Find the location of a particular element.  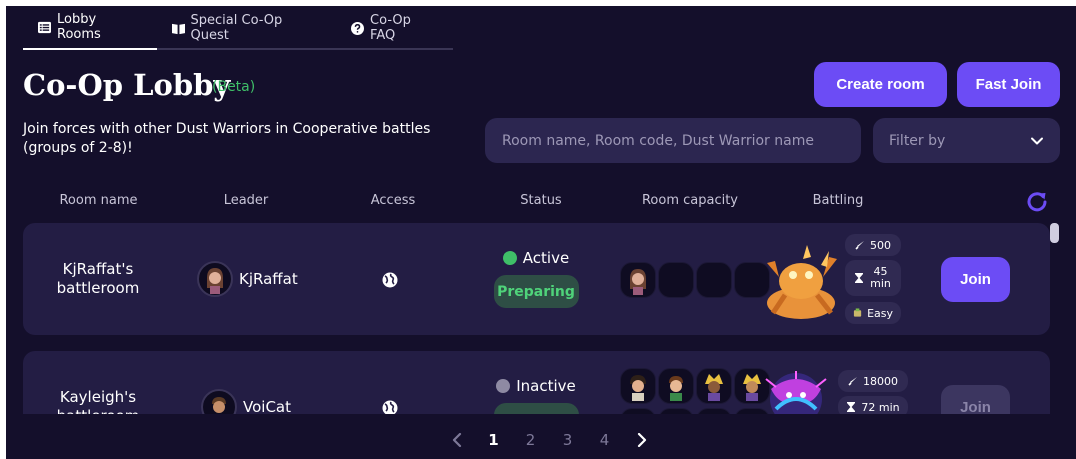

filter-dropdown: Filter by is located at coordinates (966, 140).